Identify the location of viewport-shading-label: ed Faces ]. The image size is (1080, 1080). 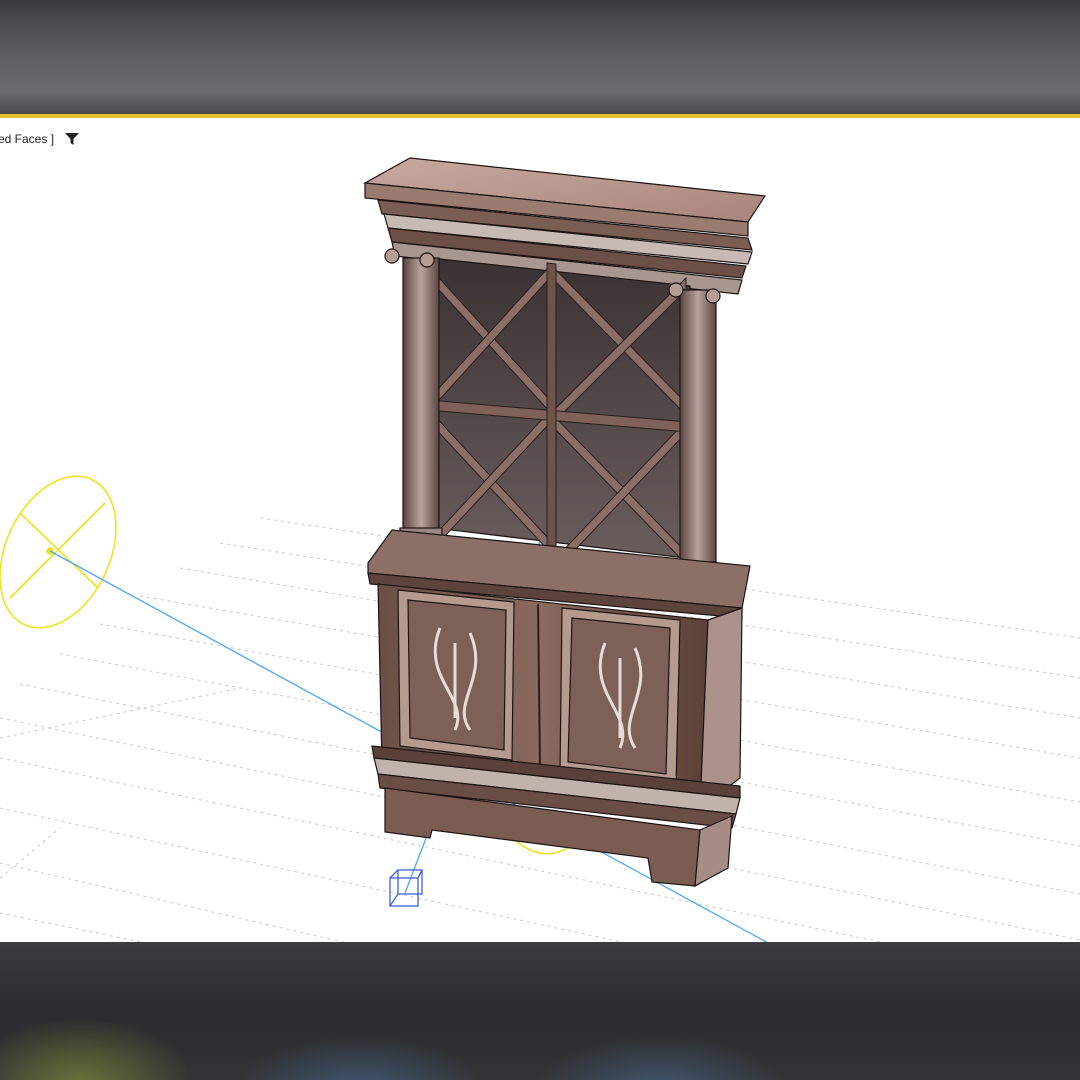
(40, 139).